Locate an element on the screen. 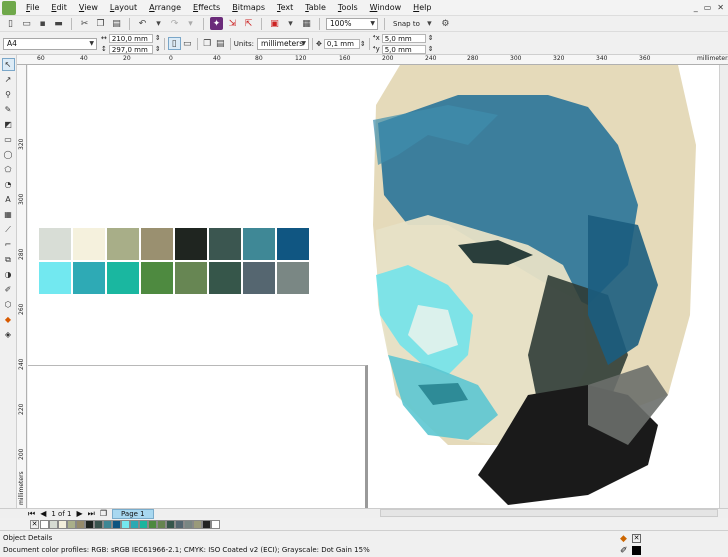 Image resolution: width=728 pixels, height=557 pixels. page-height-field: 297,0 mm is located at coordinates (130, 49).